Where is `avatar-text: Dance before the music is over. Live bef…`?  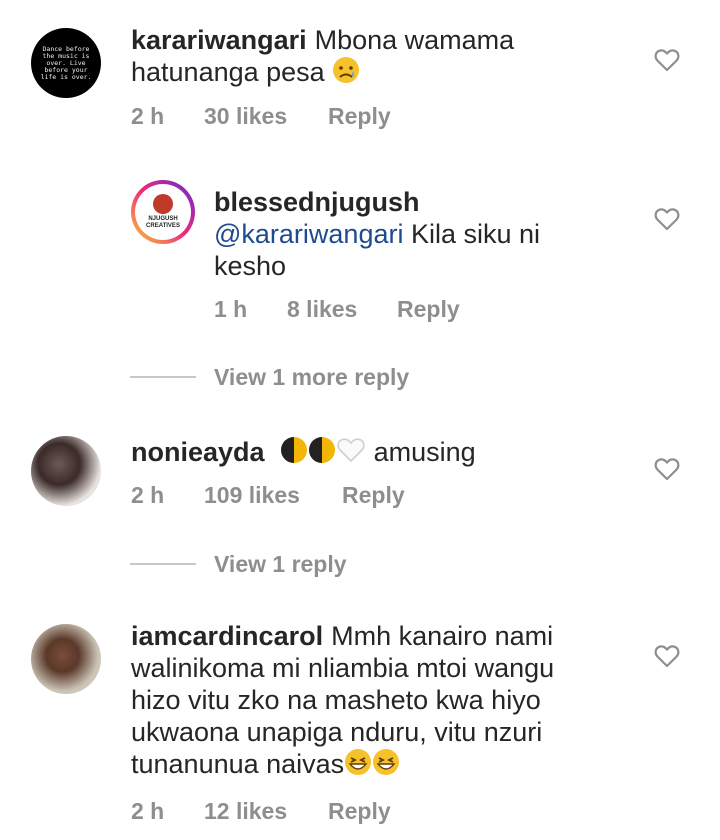
avatar-text: Dance before the music is over. Live bef… is located at coordinates (66, 62).